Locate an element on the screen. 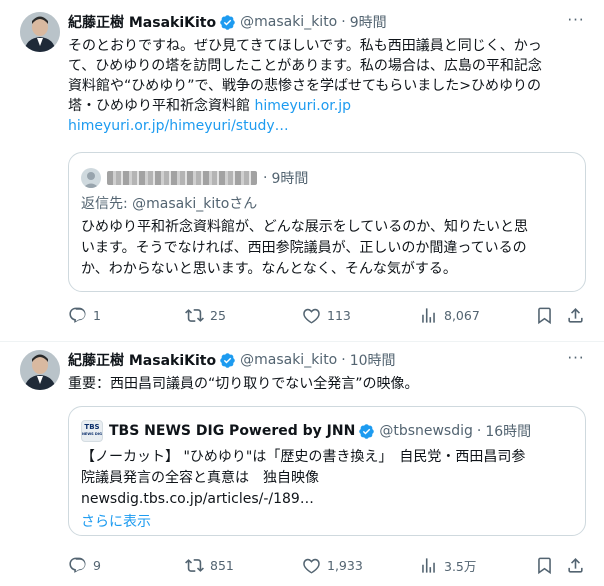 The image size is (604, 586). redacted-name is located at coordinates (182, 178).